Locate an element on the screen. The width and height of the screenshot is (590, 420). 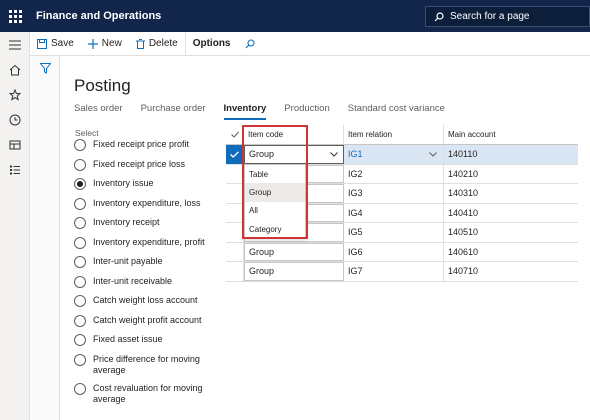
radio-label: Cost revaluation for moving average is located at coordinates (148, 393).